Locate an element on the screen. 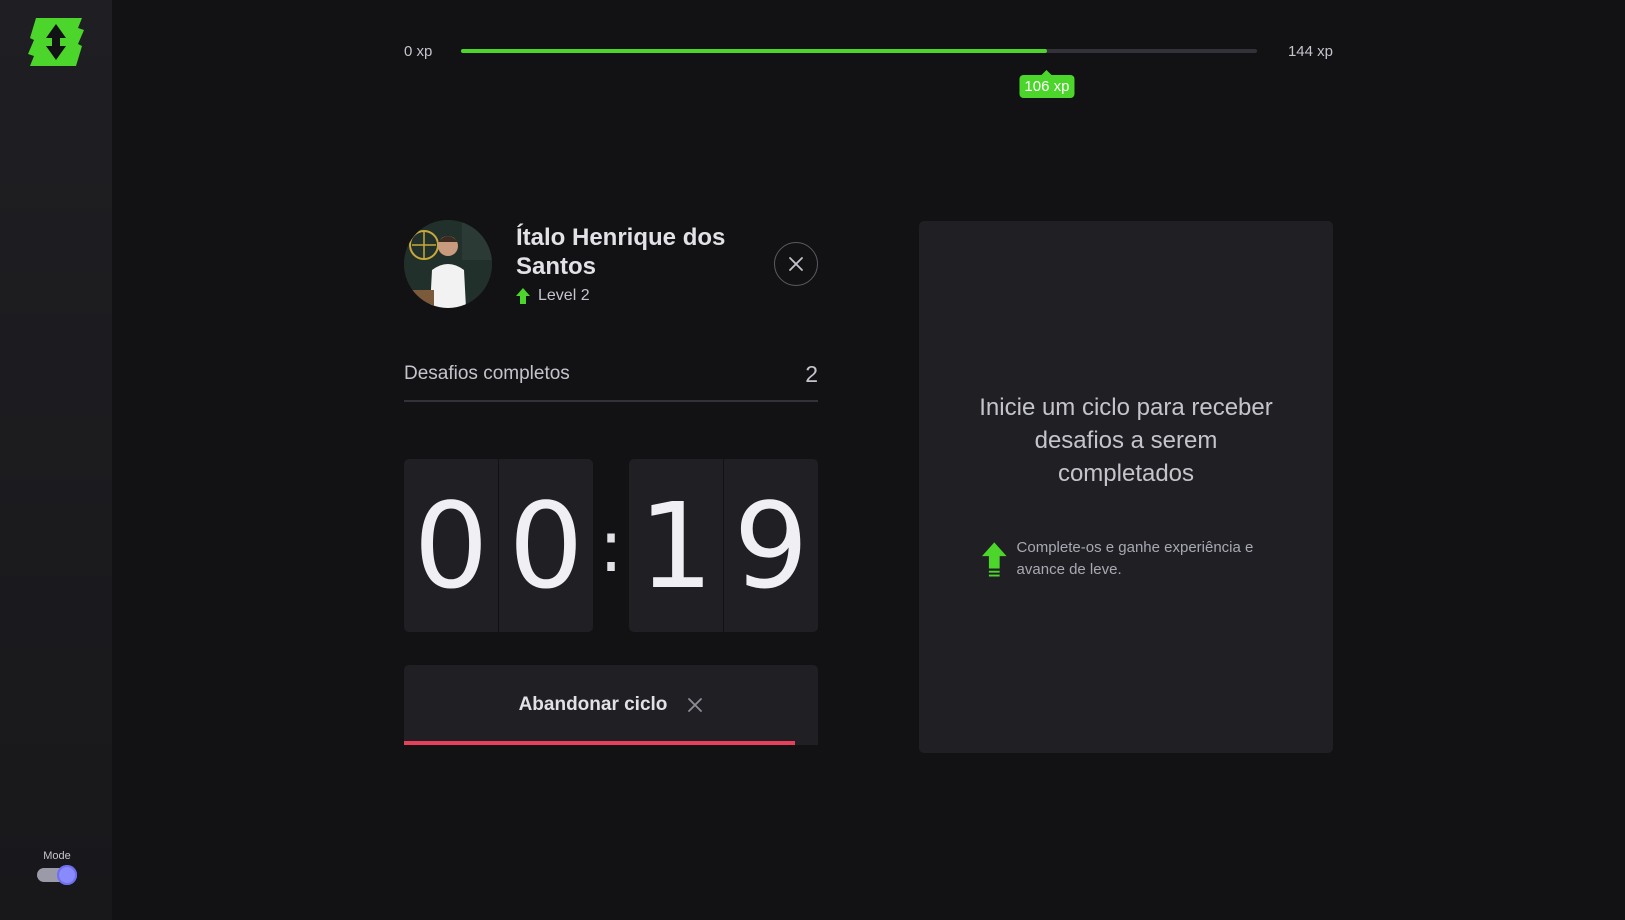 Image resolution: width=1625 pixels, height=920 pixels. countdown-timer: 0 0 : 1 9 is located at coordinates (611, 545).